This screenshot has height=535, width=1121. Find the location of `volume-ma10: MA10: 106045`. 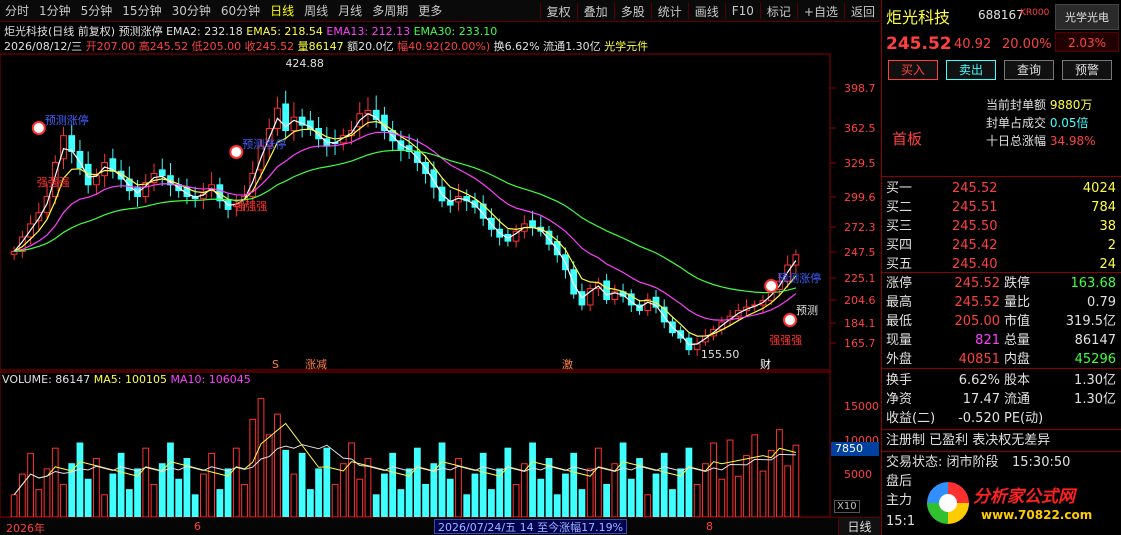

volume-ma10: MA10: 106045 is located at coordinates (210, 379).